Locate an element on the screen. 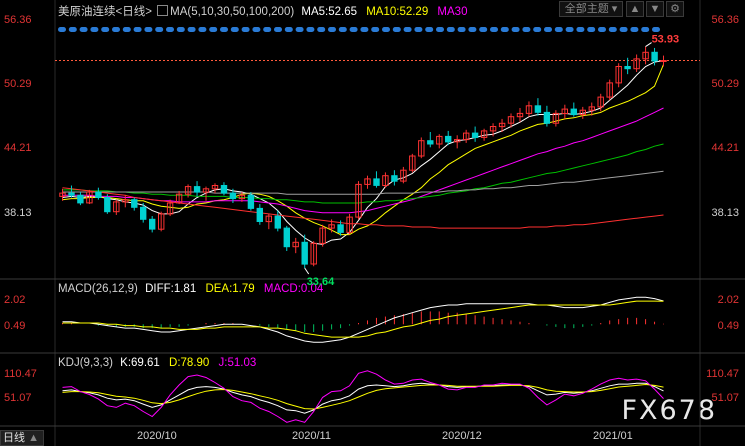 Image resolution: width=745 pixels, height=446 pixels. high-label: 53.93 is located at coordinates (666, 40).